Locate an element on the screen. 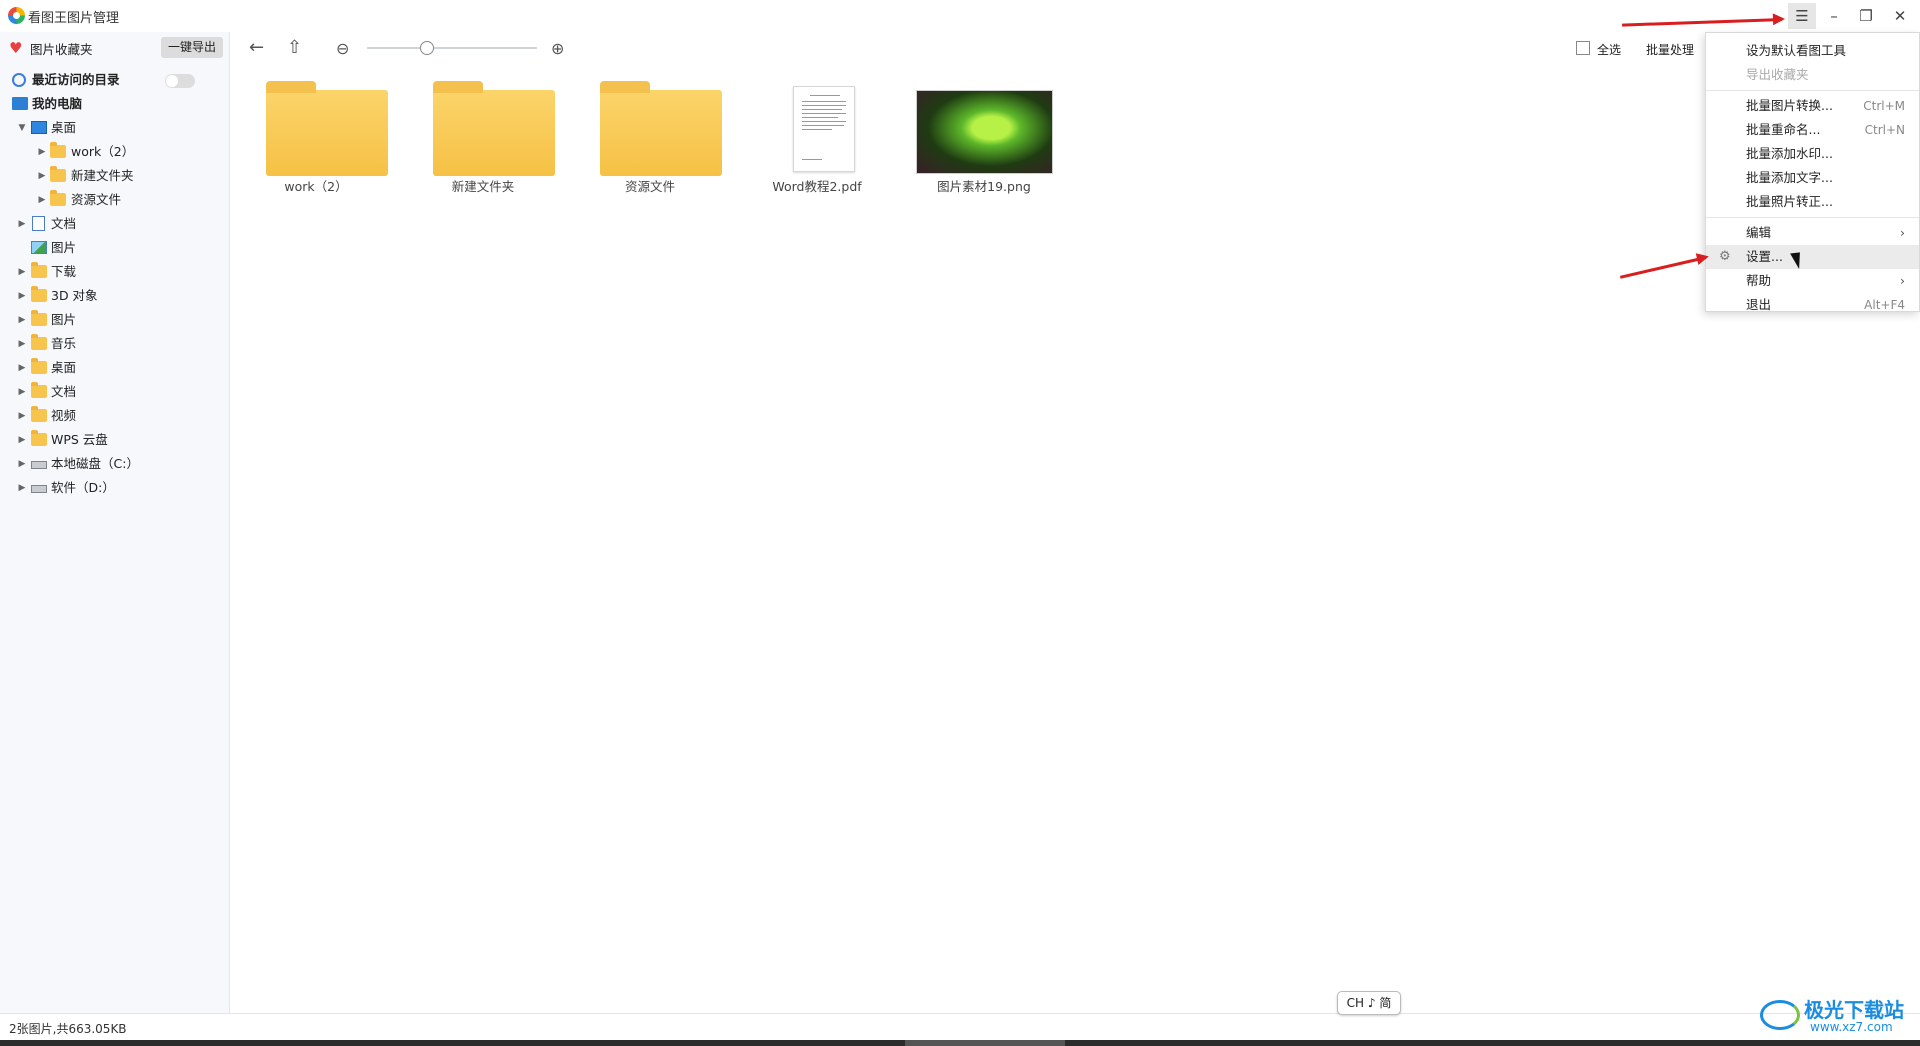 This screenshot has width=1920, height=1046. image-thumbnail is located at coordinates (984, 132).